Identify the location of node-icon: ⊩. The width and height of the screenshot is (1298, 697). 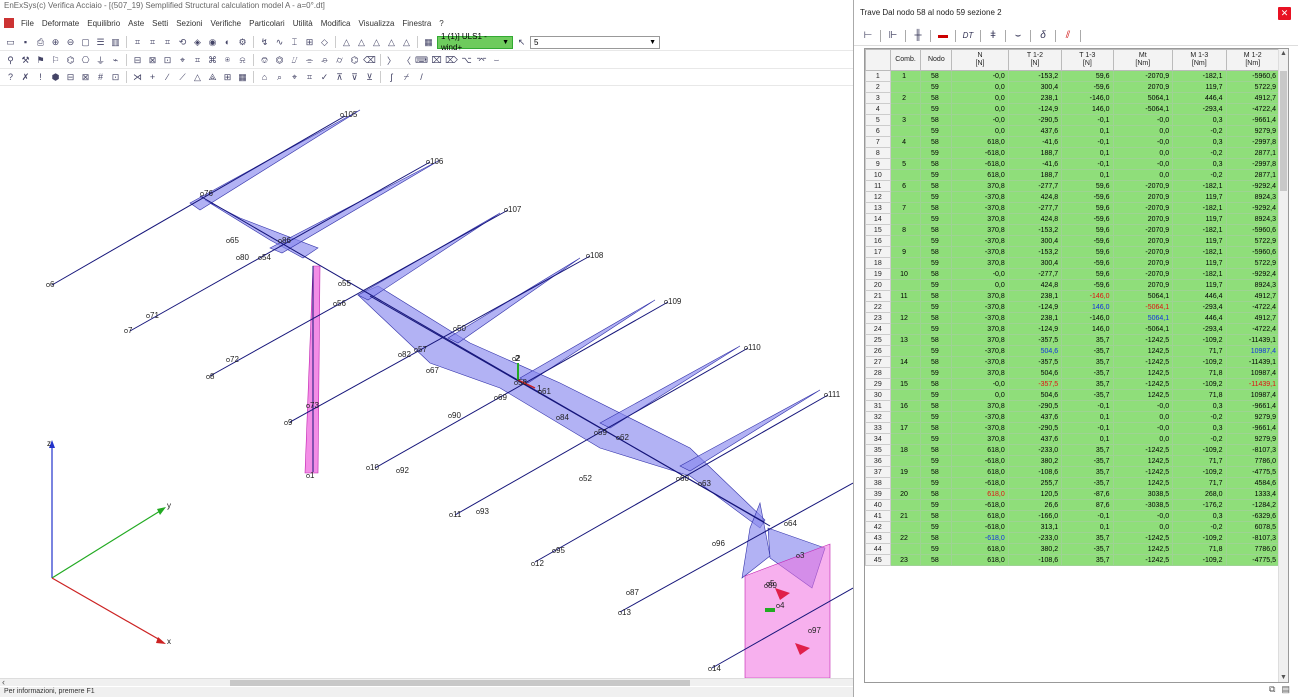
(893, 35).